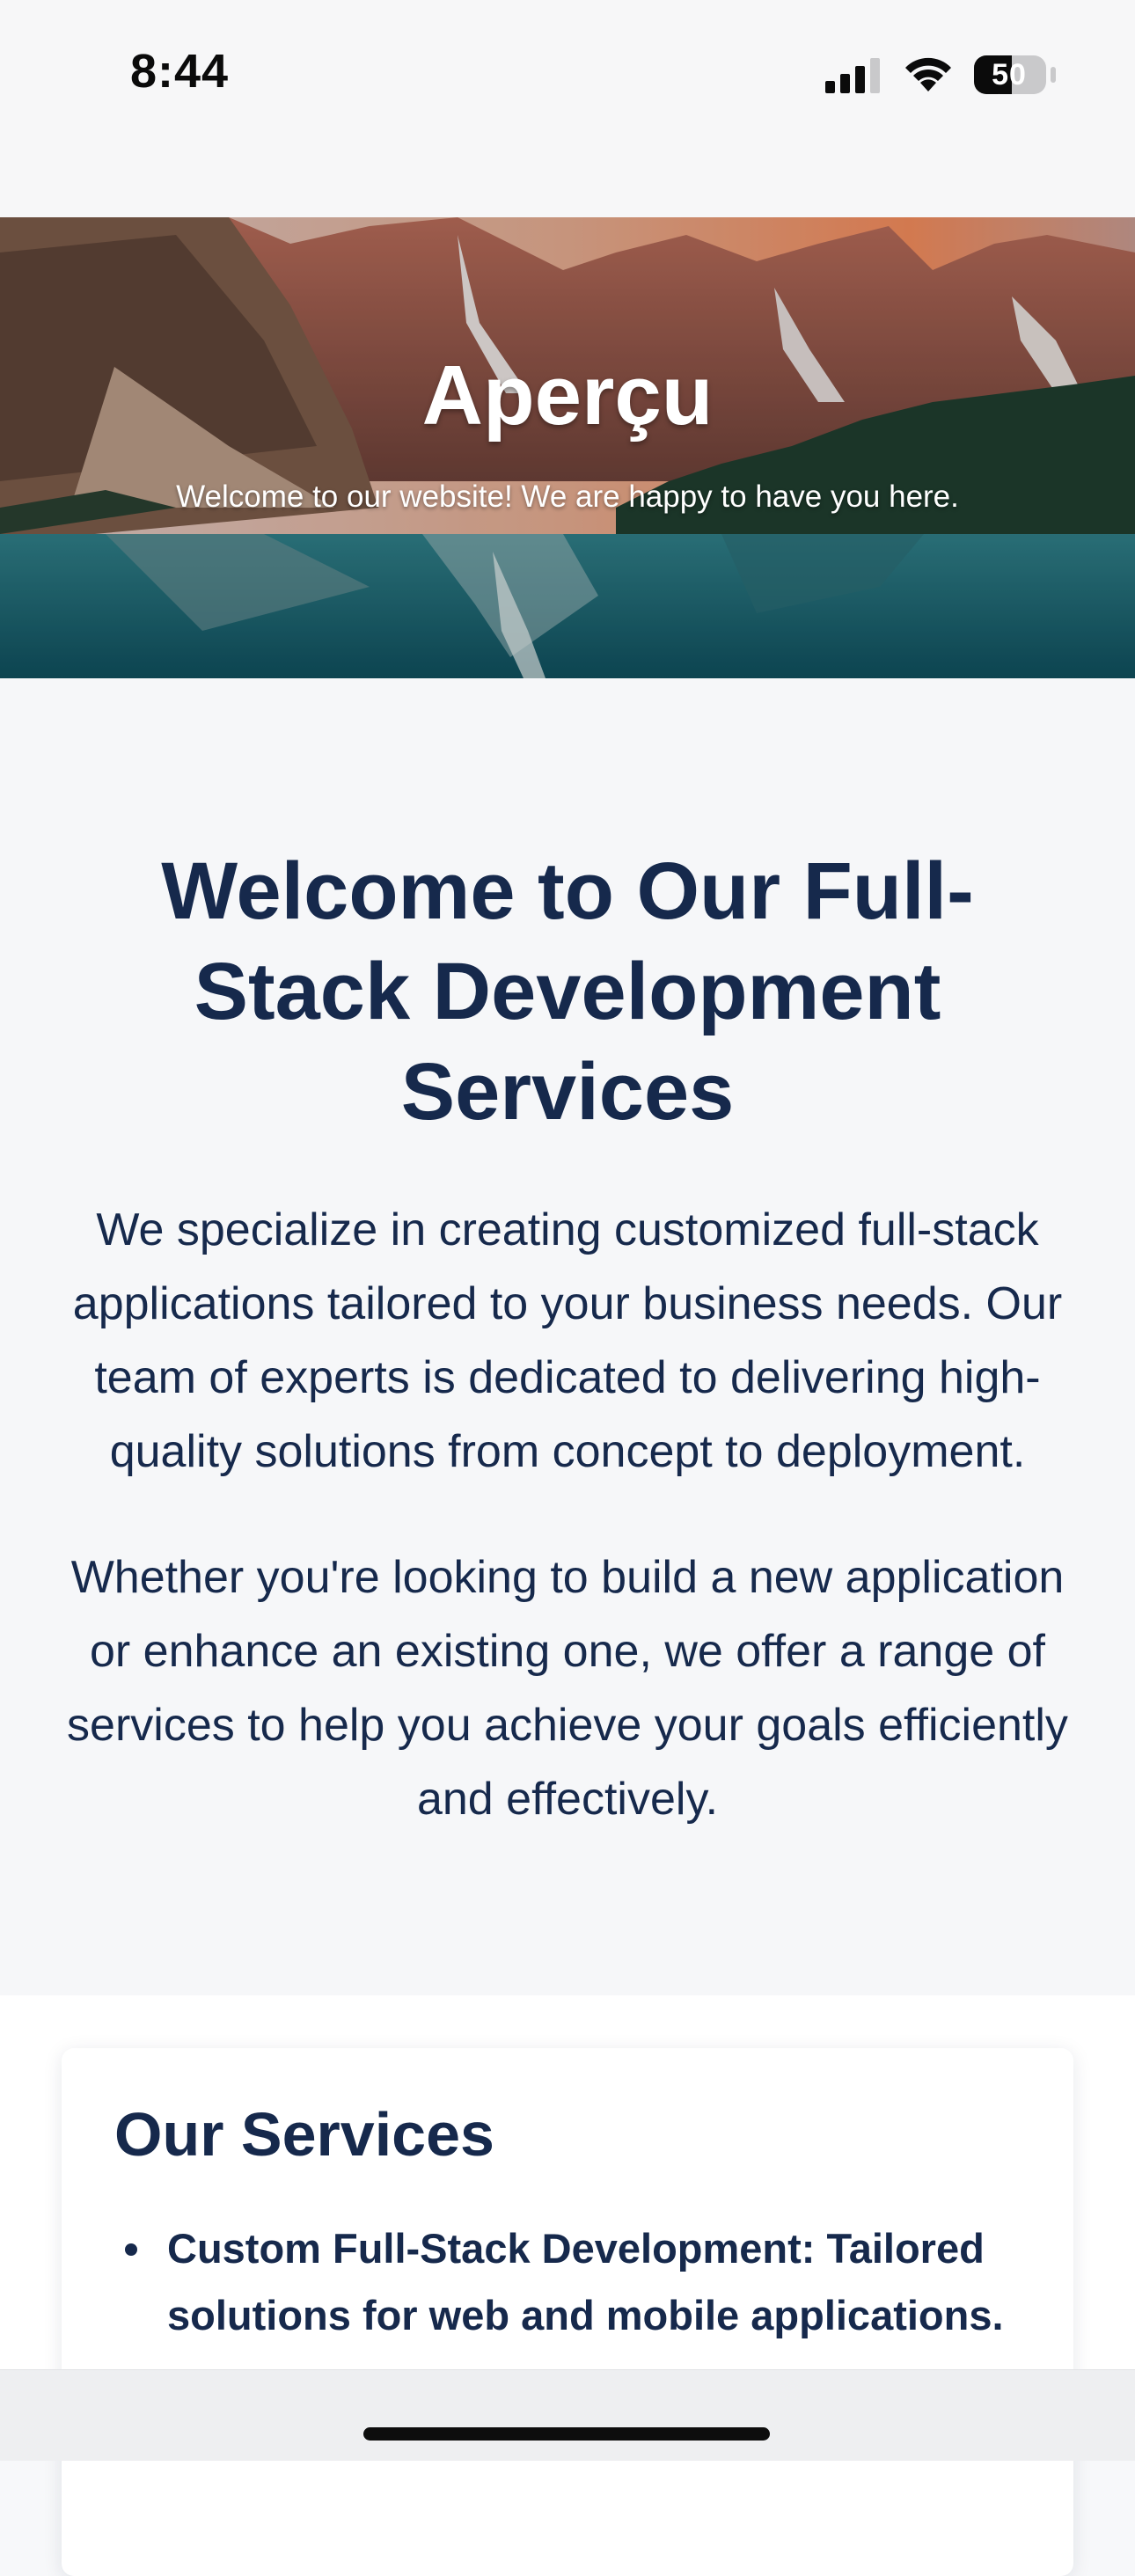  I want to click on battery-level: 50, so click(1009, 74).